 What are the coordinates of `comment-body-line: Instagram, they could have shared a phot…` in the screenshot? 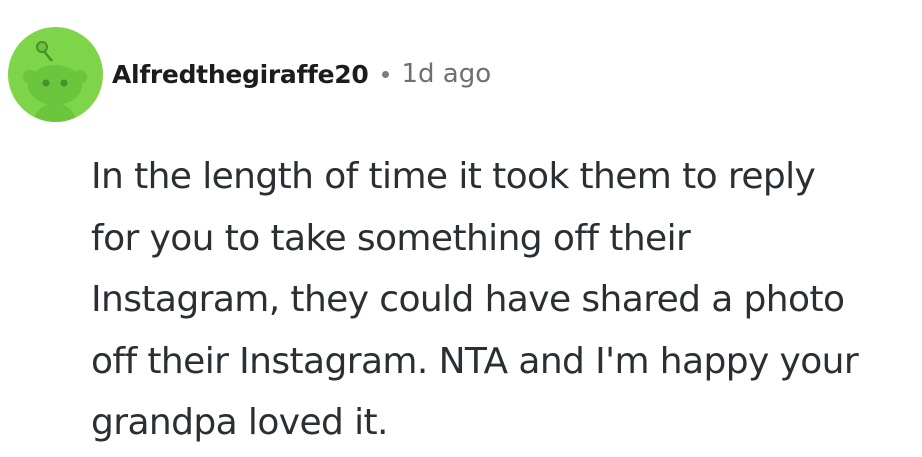 It's located at (468, 299).